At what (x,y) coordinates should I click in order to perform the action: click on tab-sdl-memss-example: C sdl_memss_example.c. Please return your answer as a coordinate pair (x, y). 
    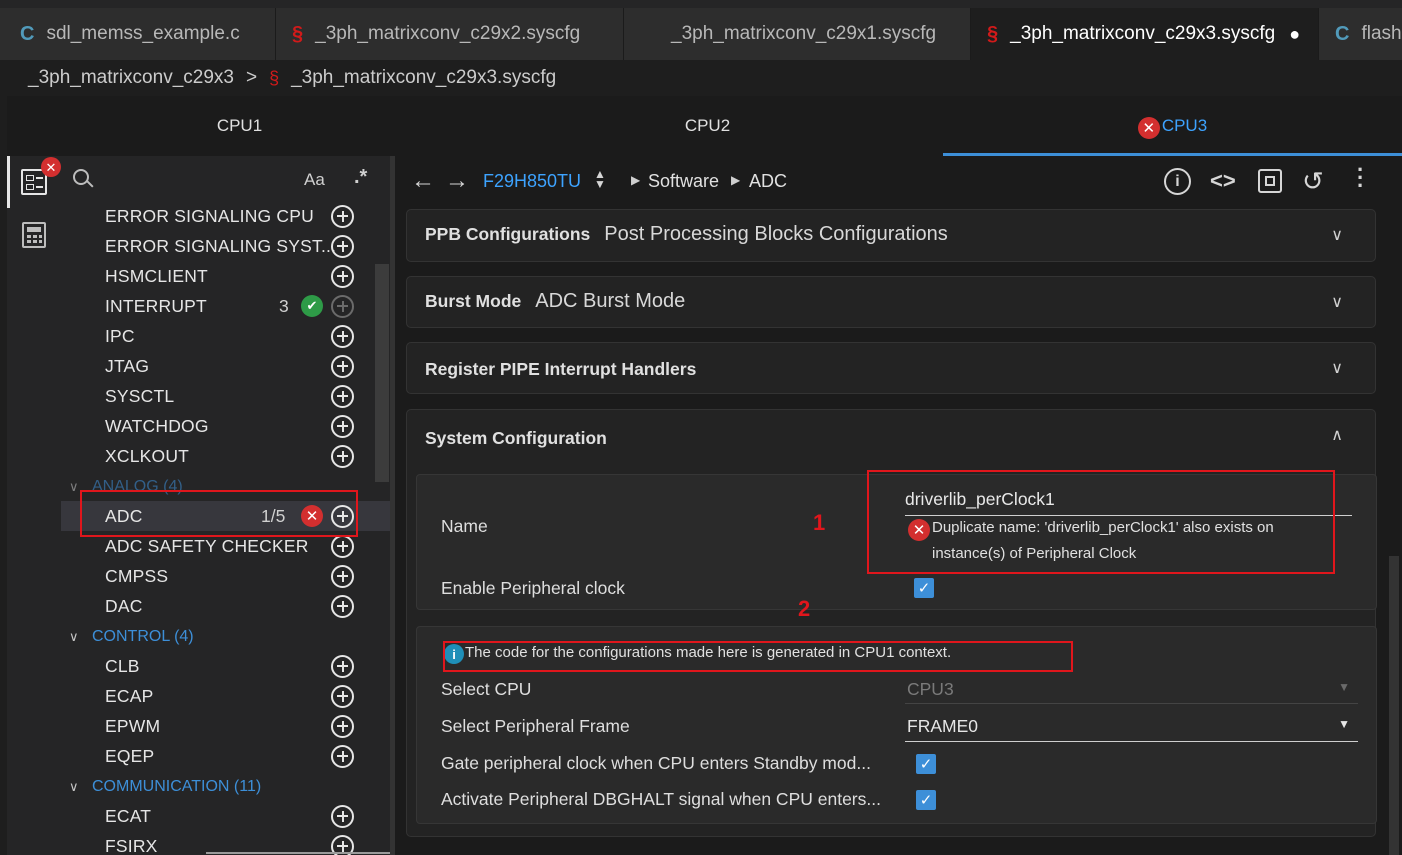
    Looking at the image, I should click on (138, 34).